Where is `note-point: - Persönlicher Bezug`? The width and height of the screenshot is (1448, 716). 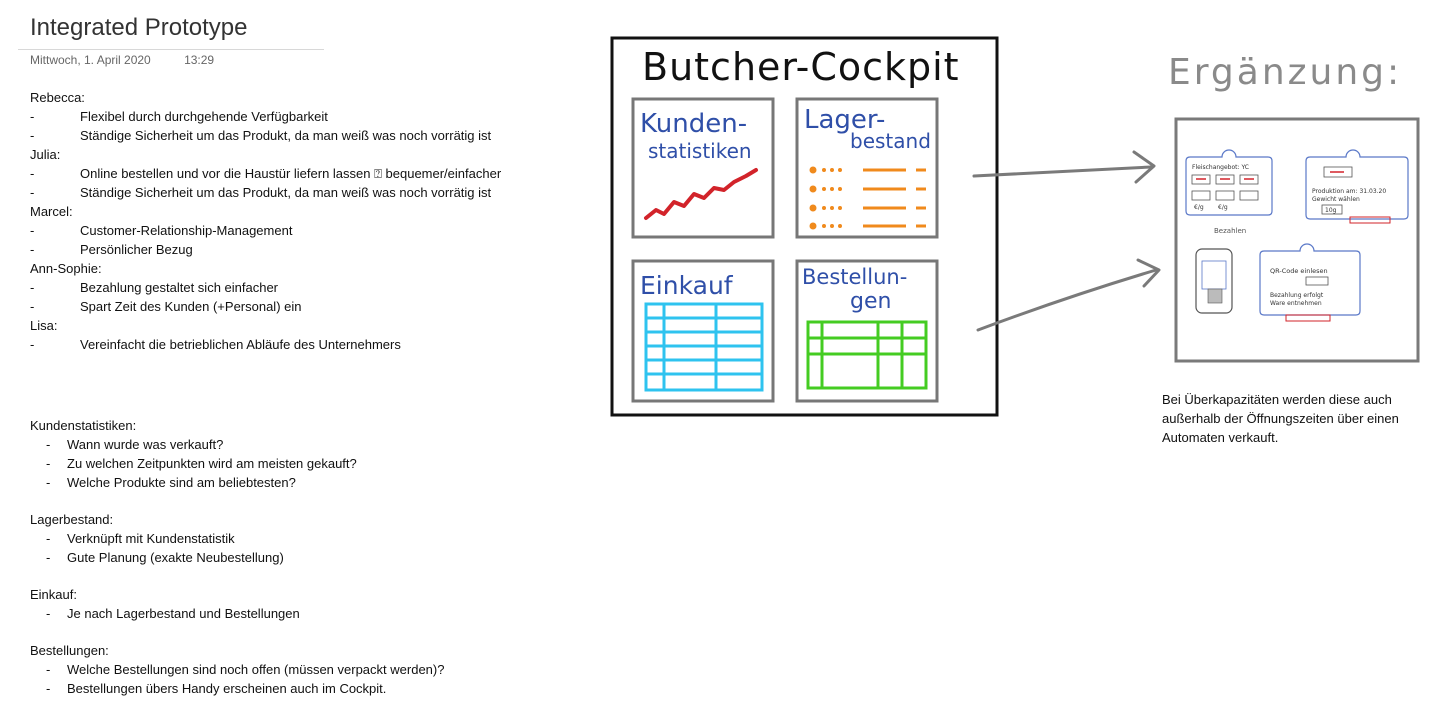
note-point: - Persönlicher Bezug is located at coordinates (111, 249).